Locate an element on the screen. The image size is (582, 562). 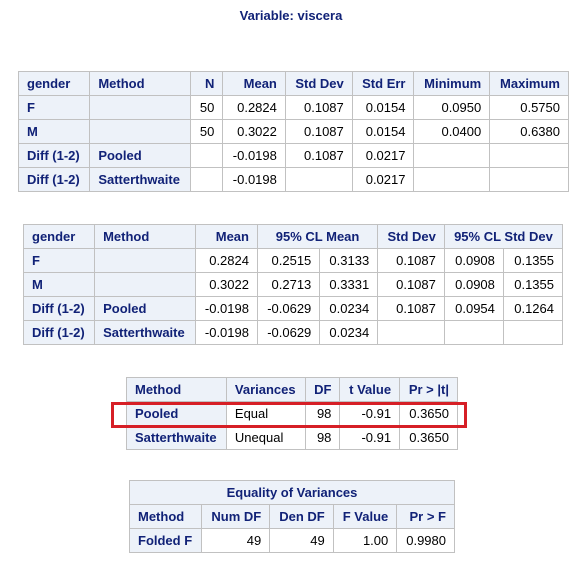
cell-f-value: 1.00 is located at coordinates (365, 540).